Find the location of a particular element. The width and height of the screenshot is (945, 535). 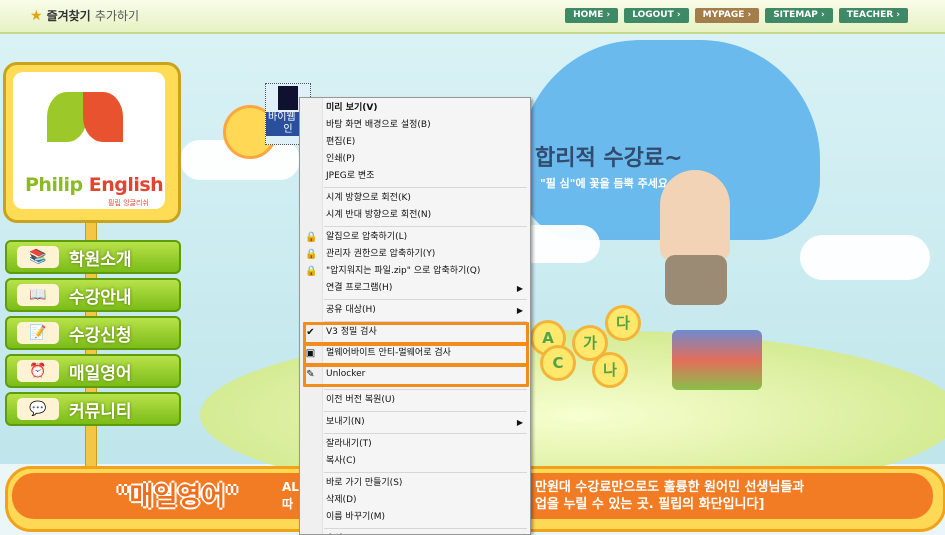

sidebar-item-about: 📚 학원소개 is located at coordinates (93, 257).